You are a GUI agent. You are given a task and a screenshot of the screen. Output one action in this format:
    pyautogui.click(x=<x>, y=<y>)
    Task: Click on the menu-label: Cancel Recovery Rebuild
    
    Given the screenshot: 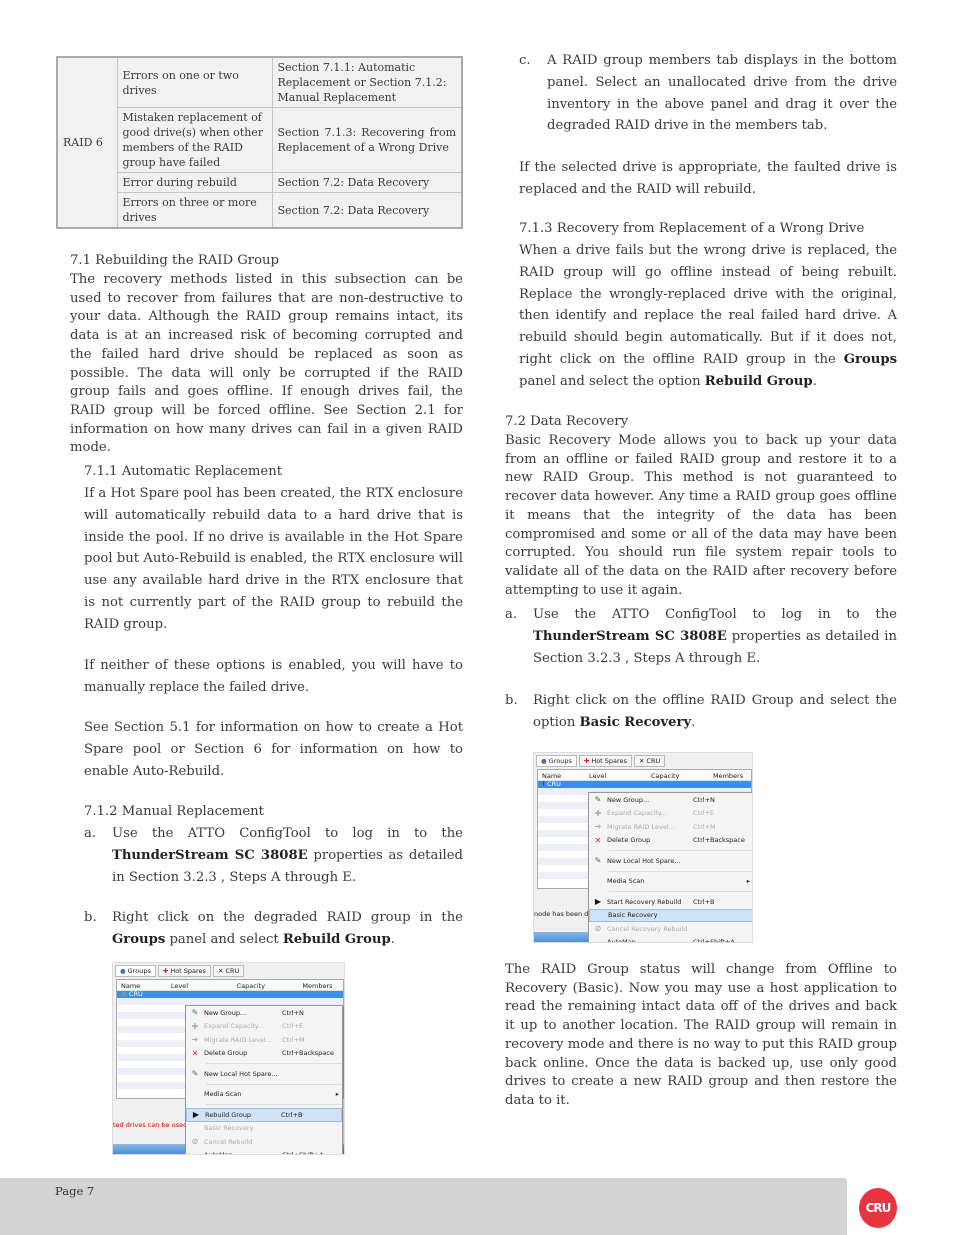 What is the action you would take?
    pyautogui.click(x=647, y=928)
    